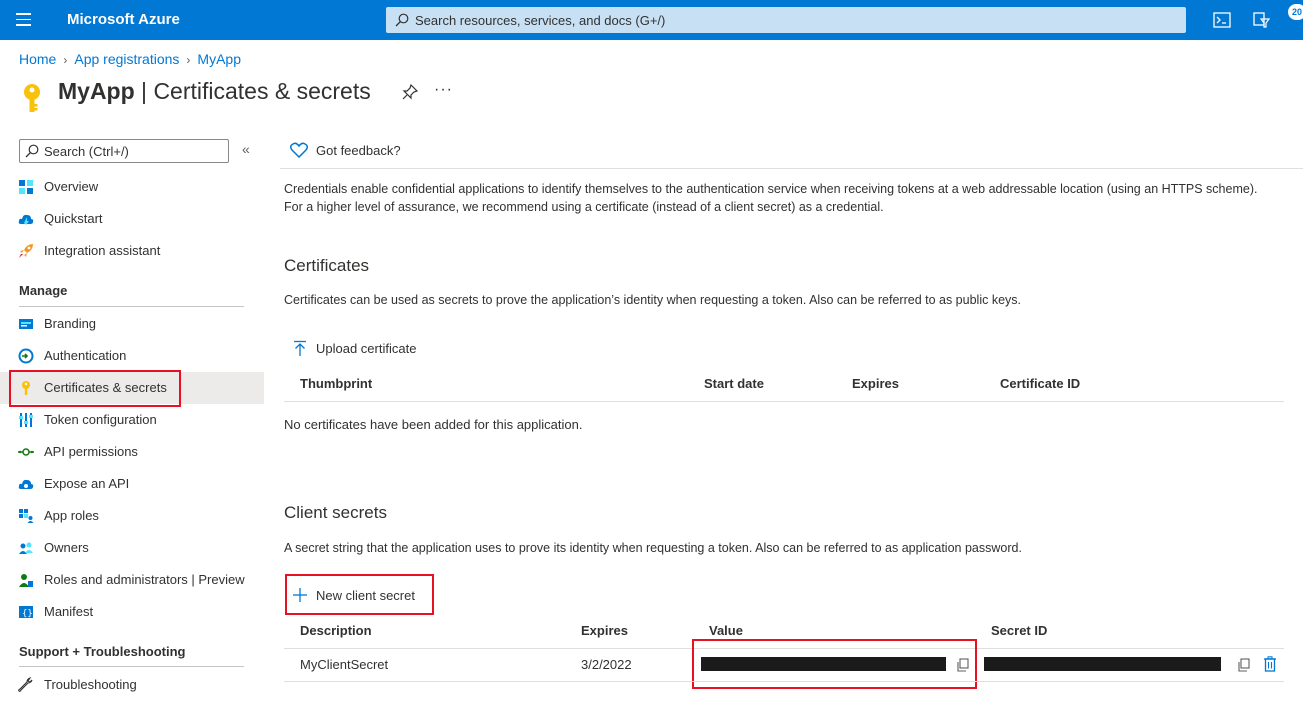 The height and width of the screenshot is (708, 1303). I want to click on sidebar-item-overview: Overview, so click(132, 187).